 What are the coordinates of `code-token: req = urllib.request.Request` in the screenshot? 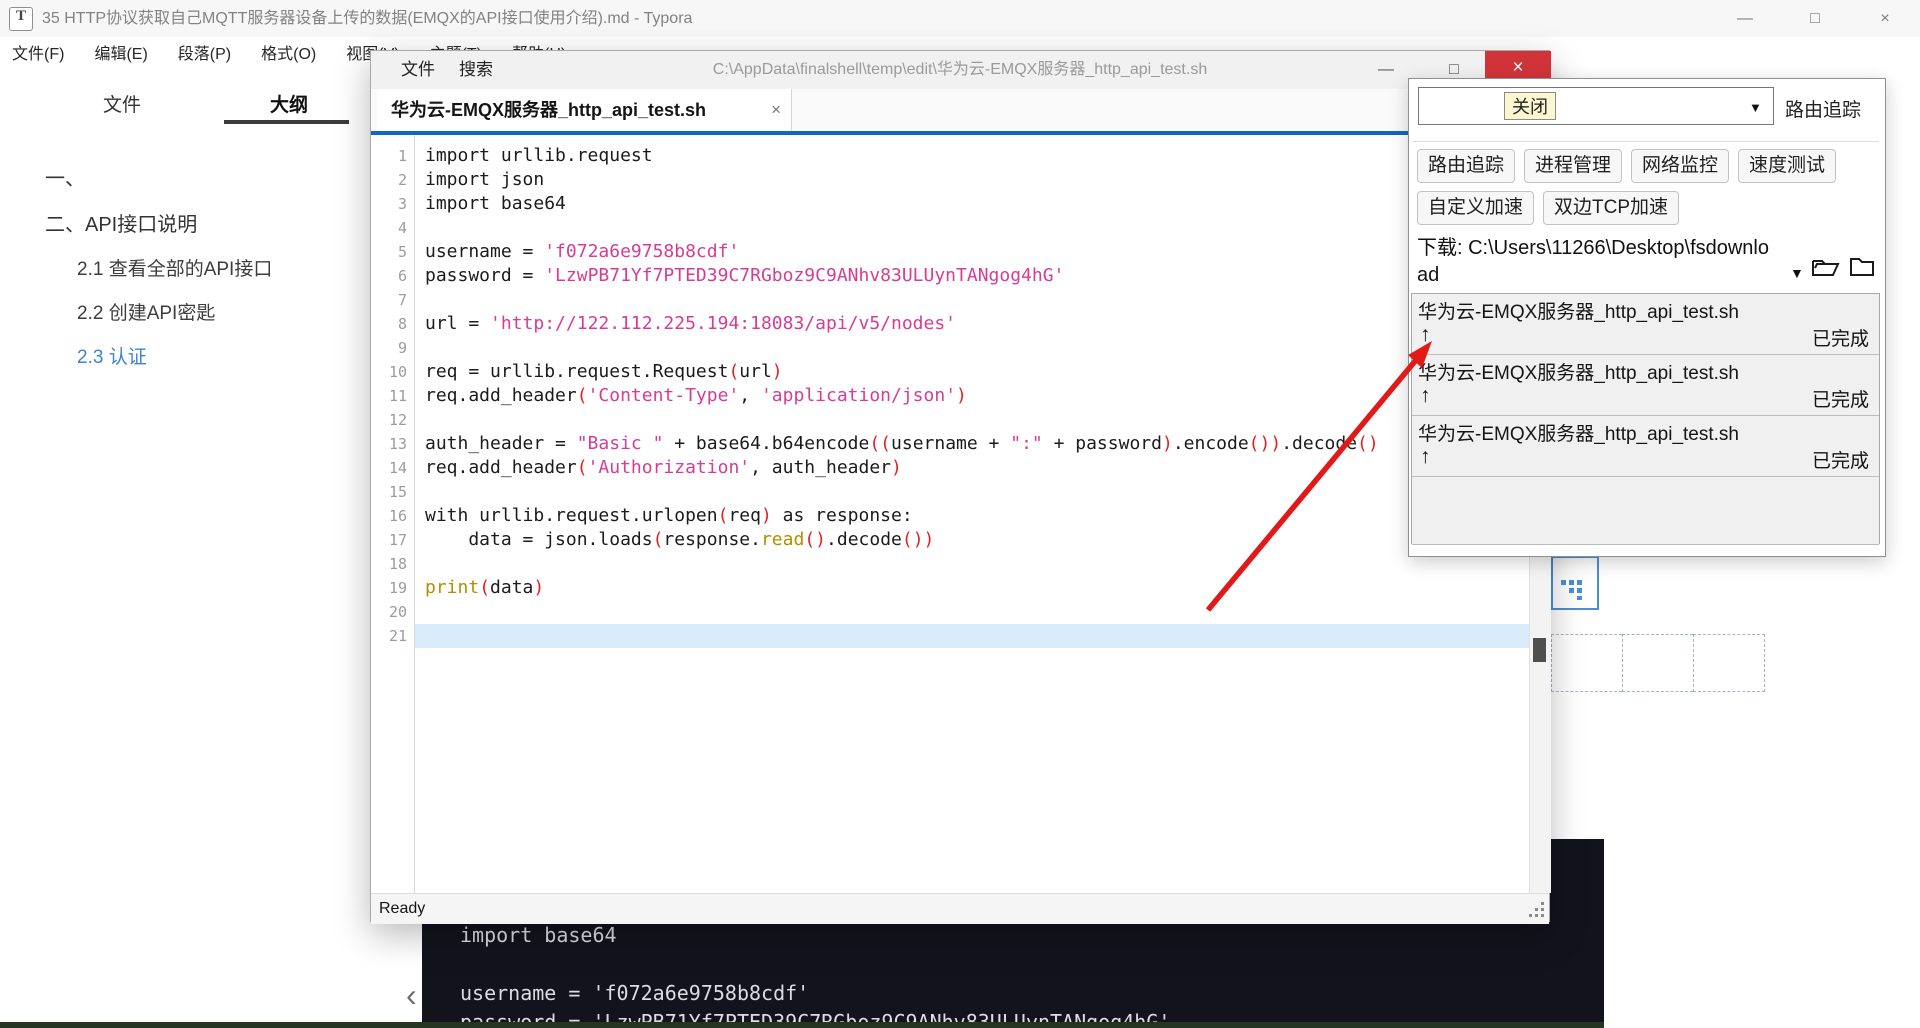 It's located at (577, 371).